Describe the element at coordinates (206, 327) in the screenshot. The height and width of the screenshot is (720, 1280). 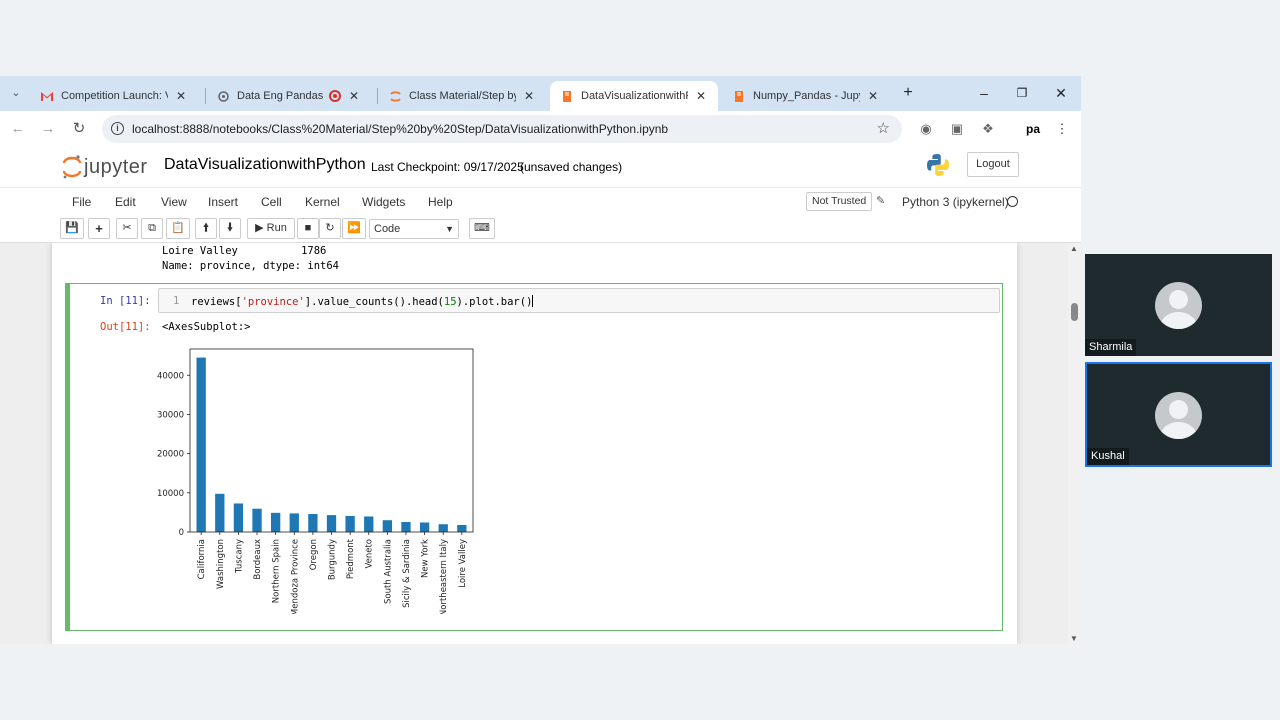
I see `output-text: <AxesSubplot:>` at that location.